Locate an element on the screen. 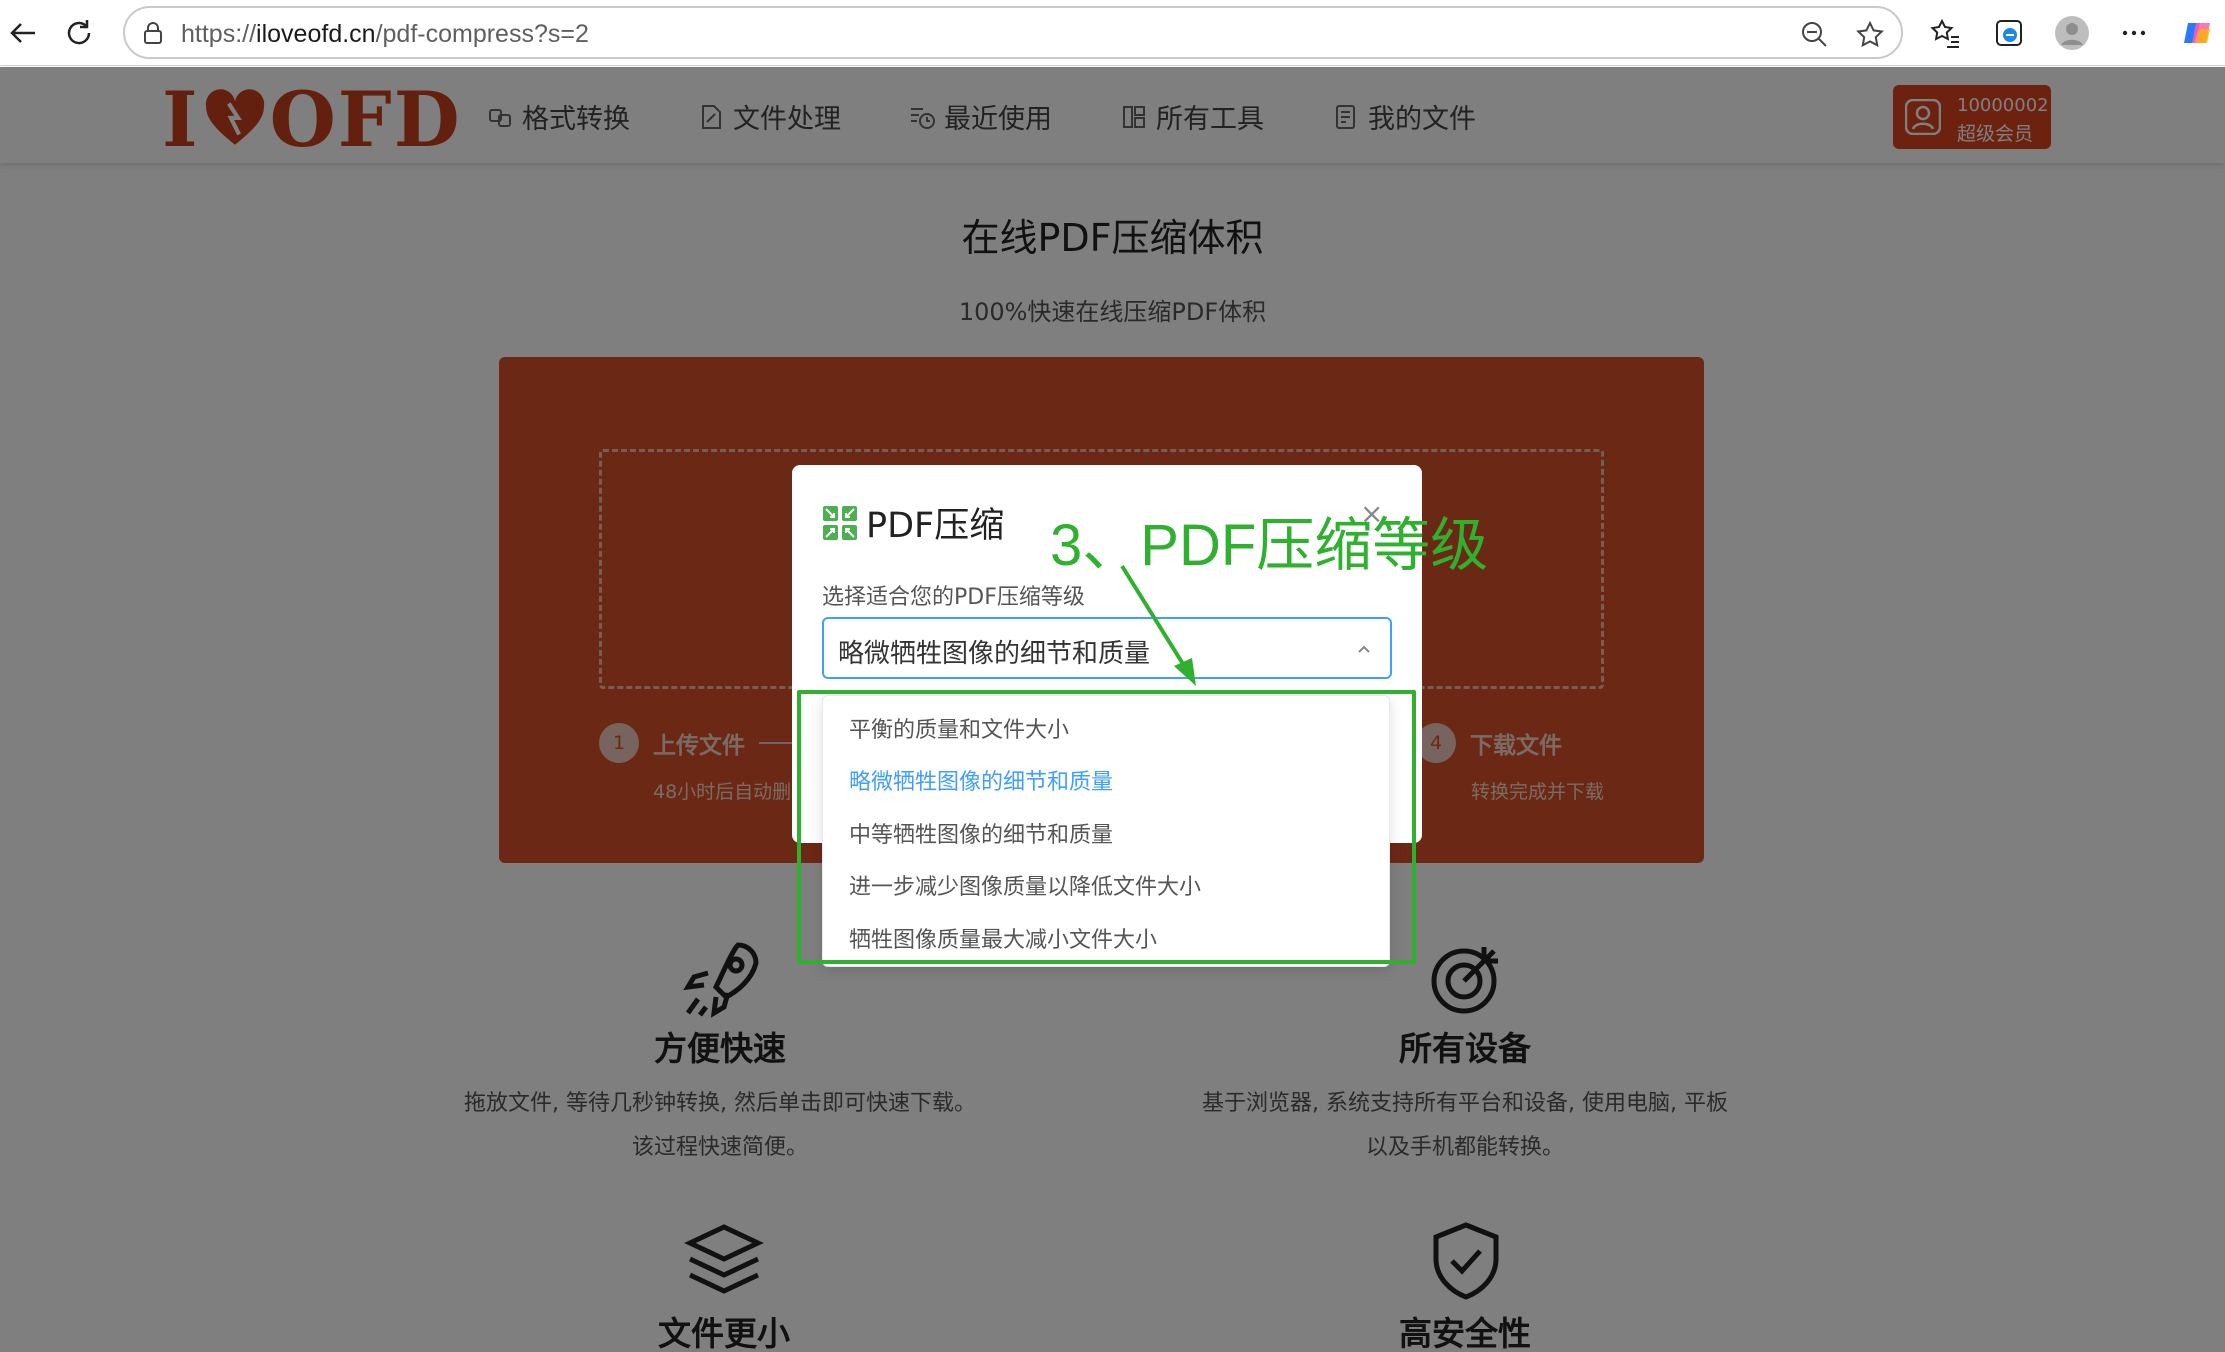 The height and width of the screenshot is (1352, 2225). back-button is located at coordinates (23, 33).